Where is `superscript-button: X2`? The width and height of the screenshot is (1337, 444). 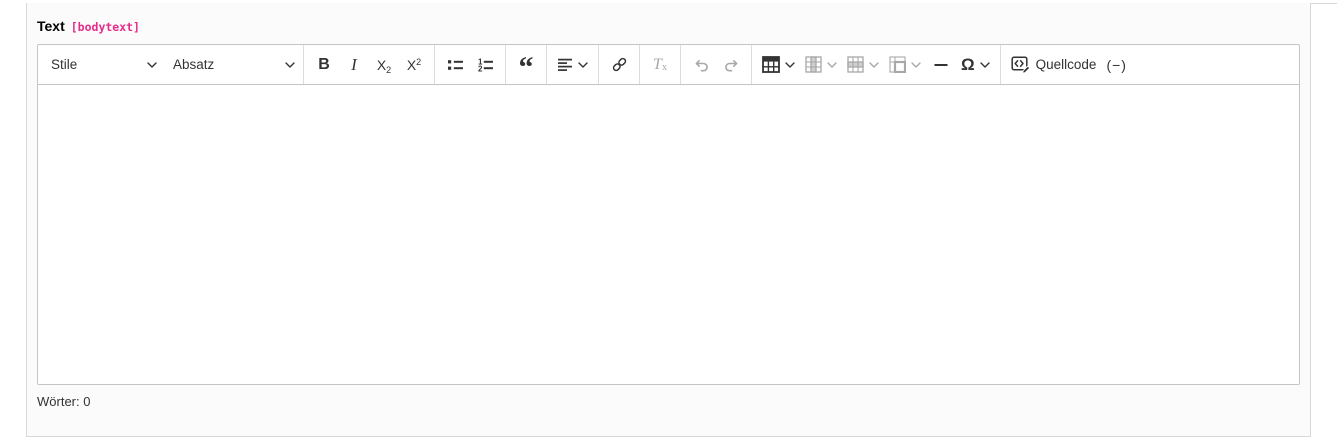 superscript-button: X2 is located at coordinates (414, 65).